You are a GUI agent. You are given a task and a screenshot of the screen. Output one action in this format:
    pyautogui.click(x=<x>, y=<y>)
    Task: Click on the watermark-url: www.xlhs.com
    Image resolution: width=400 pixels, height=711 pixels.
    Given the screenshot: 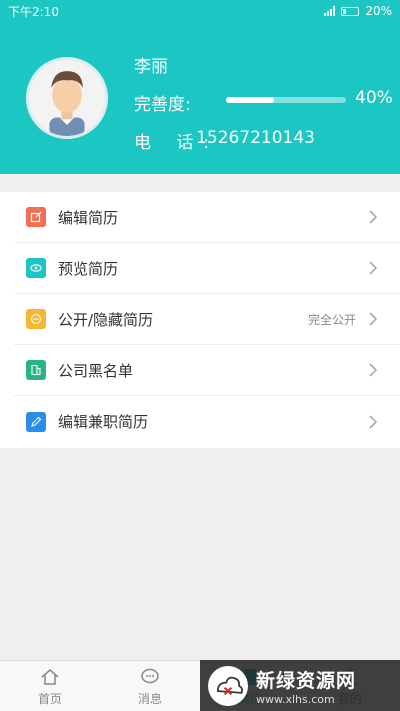 What is the action you would take?
    pyautogui.click(x=295, y=699)
    